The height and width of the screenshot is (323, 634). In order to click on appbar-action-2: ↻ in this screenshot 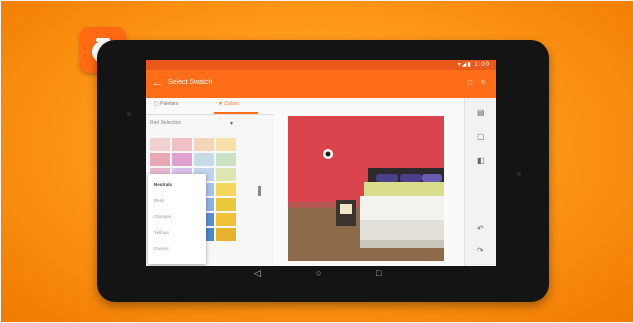, I will do `click(483, 83)`.